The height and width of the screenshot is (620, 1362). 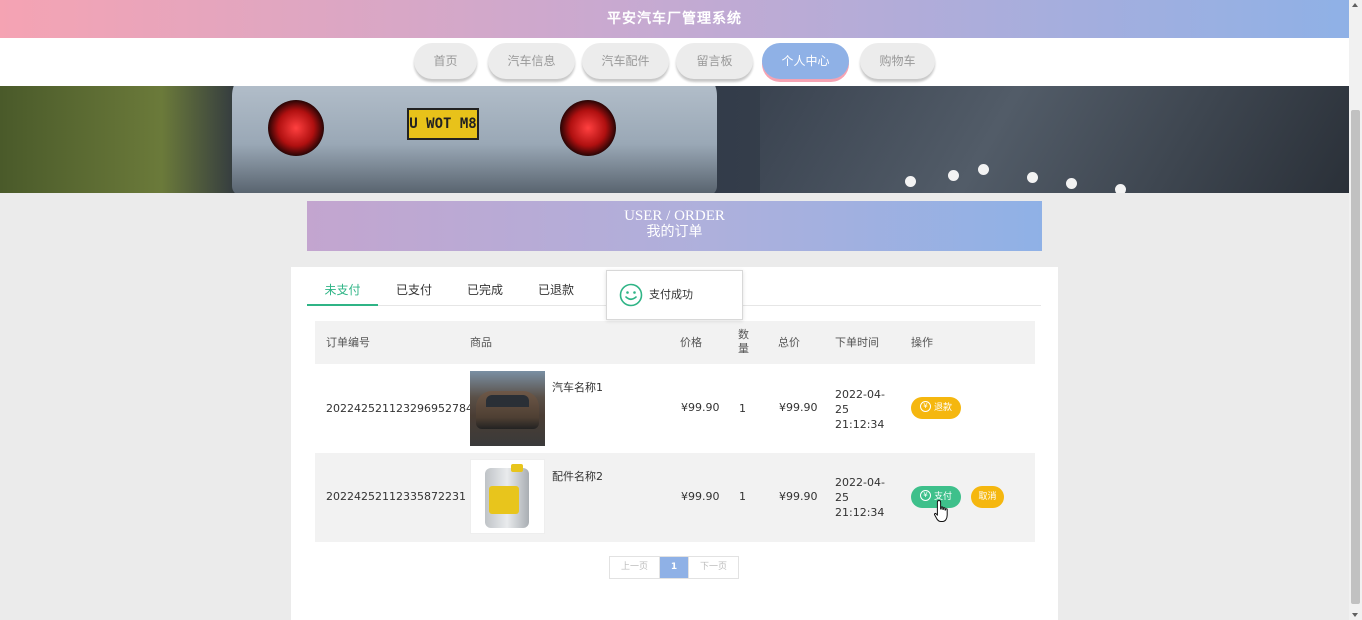 I want to click on cancel-button: 取消, so click(x=987, y=497).